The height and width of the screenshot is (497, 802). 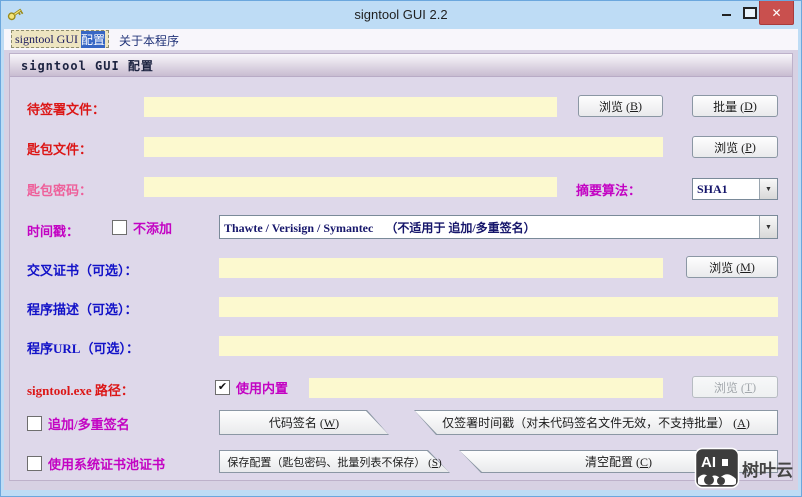 I want to click on timestamp-label: 时间戳：, so click(x=53, y=231).